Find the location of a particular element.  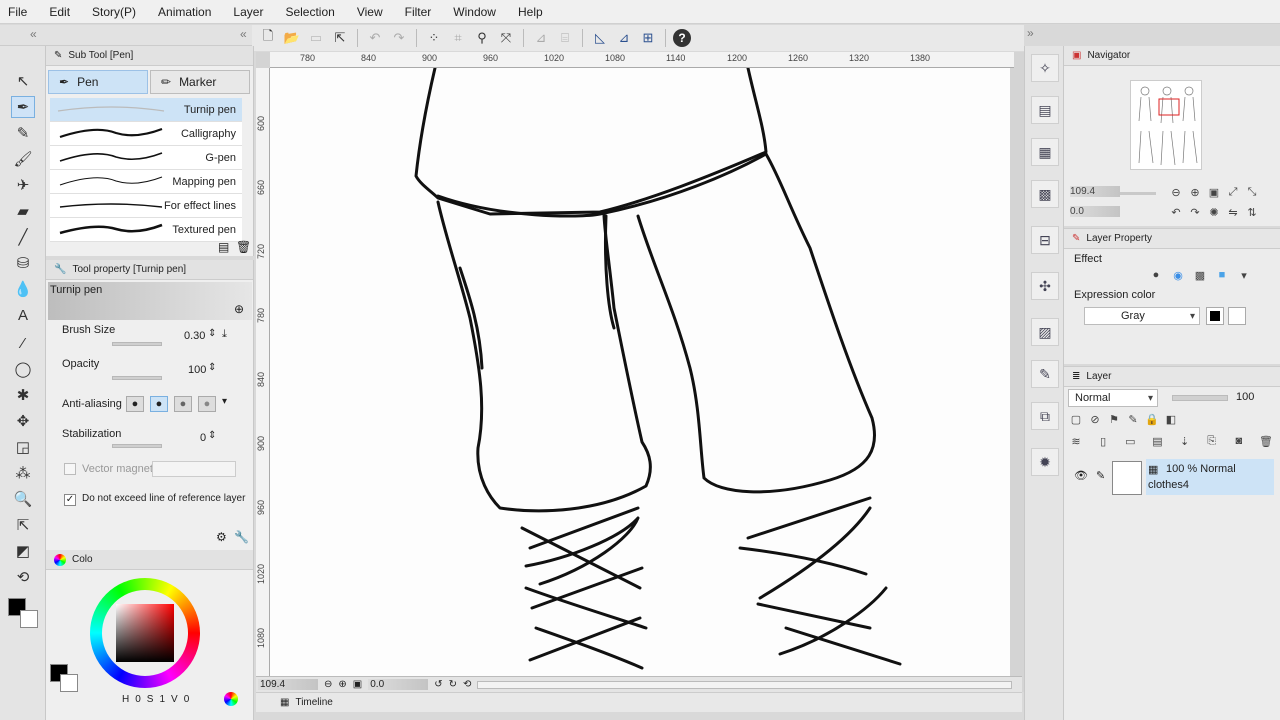

redo-icon: ↷ is located at coordinates (399, 38).